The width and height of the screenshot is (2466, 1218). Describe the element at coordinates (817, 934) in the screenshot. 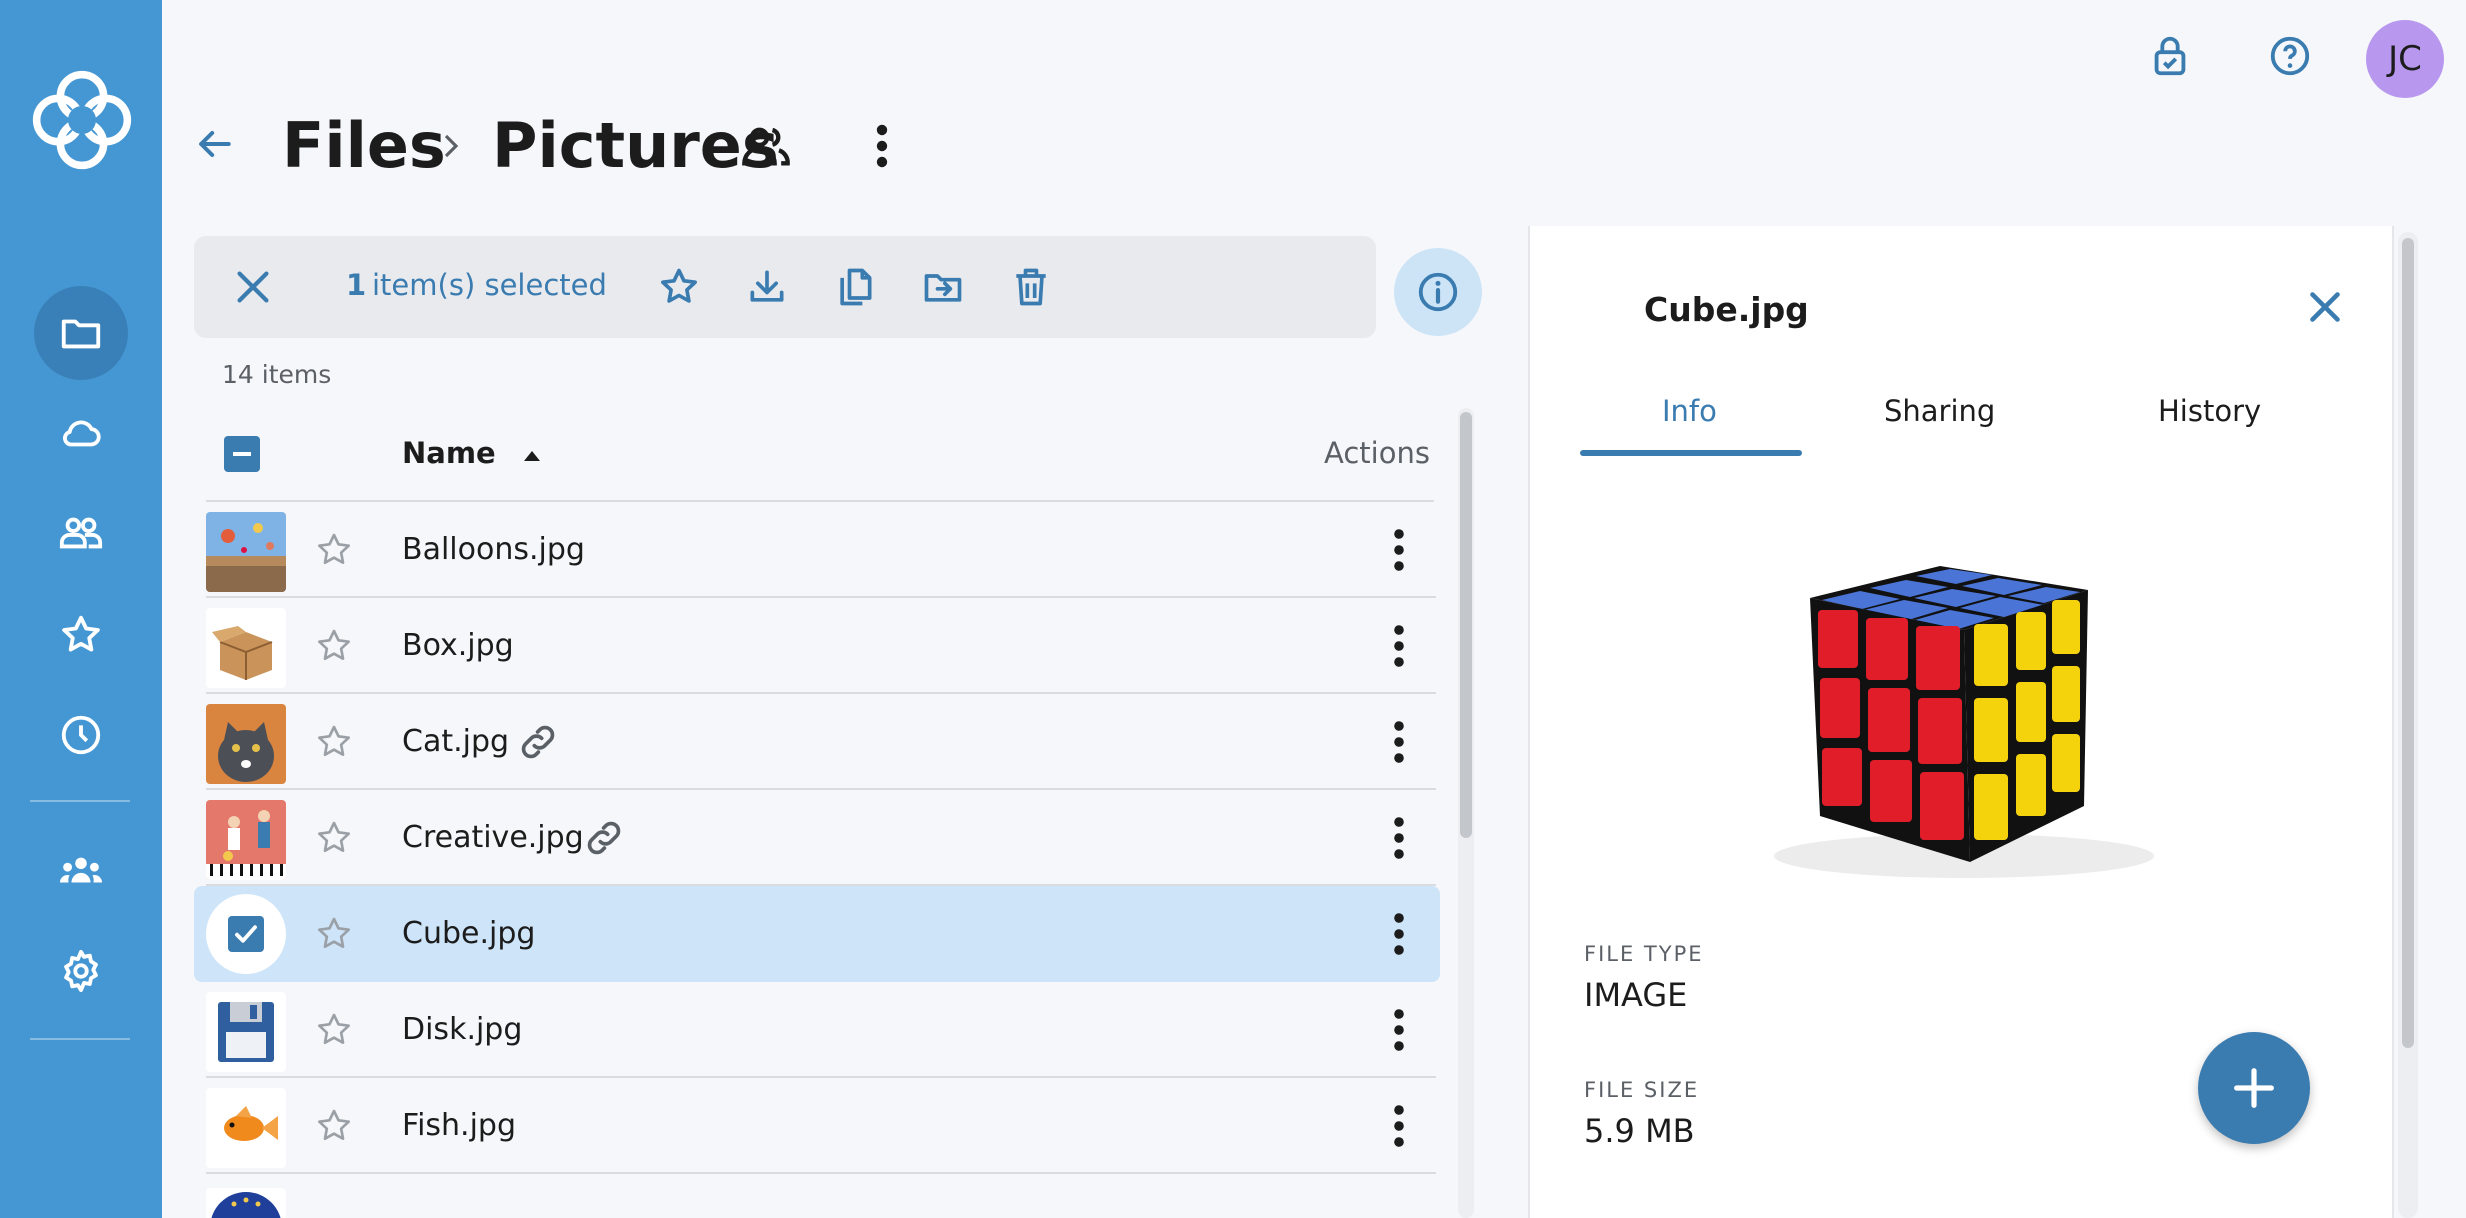

I see `table-row-selected: Cube.jpg` at that location.